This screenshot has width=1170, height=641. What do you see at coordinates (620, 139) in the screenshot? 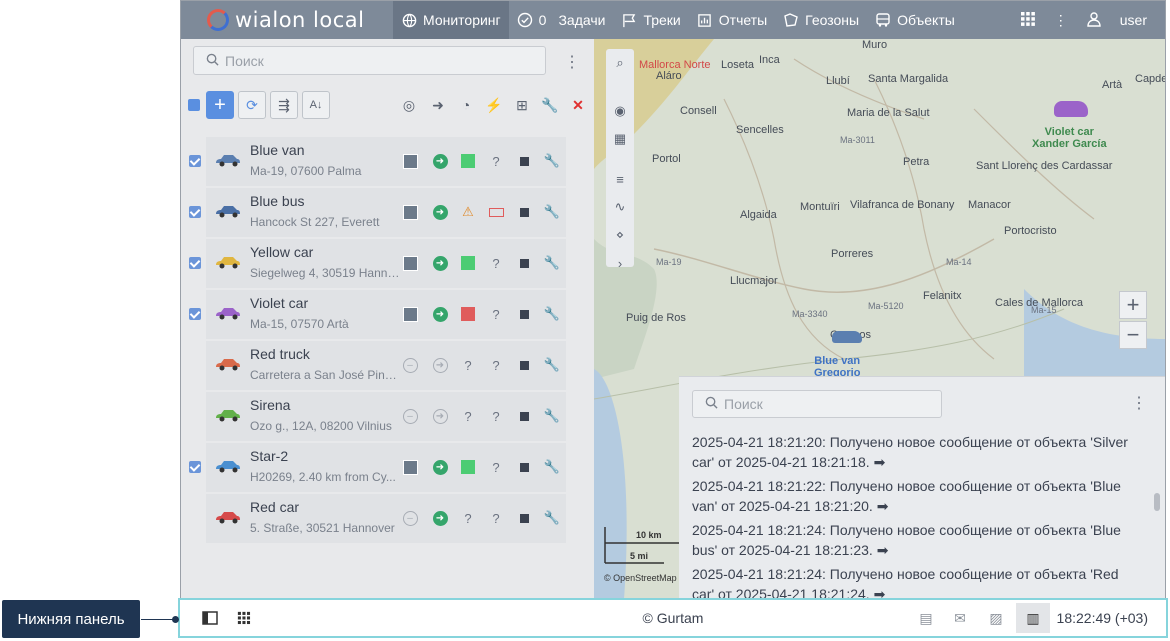
I see `map-layers-icon: ▦` at bounding box center [620, 139].